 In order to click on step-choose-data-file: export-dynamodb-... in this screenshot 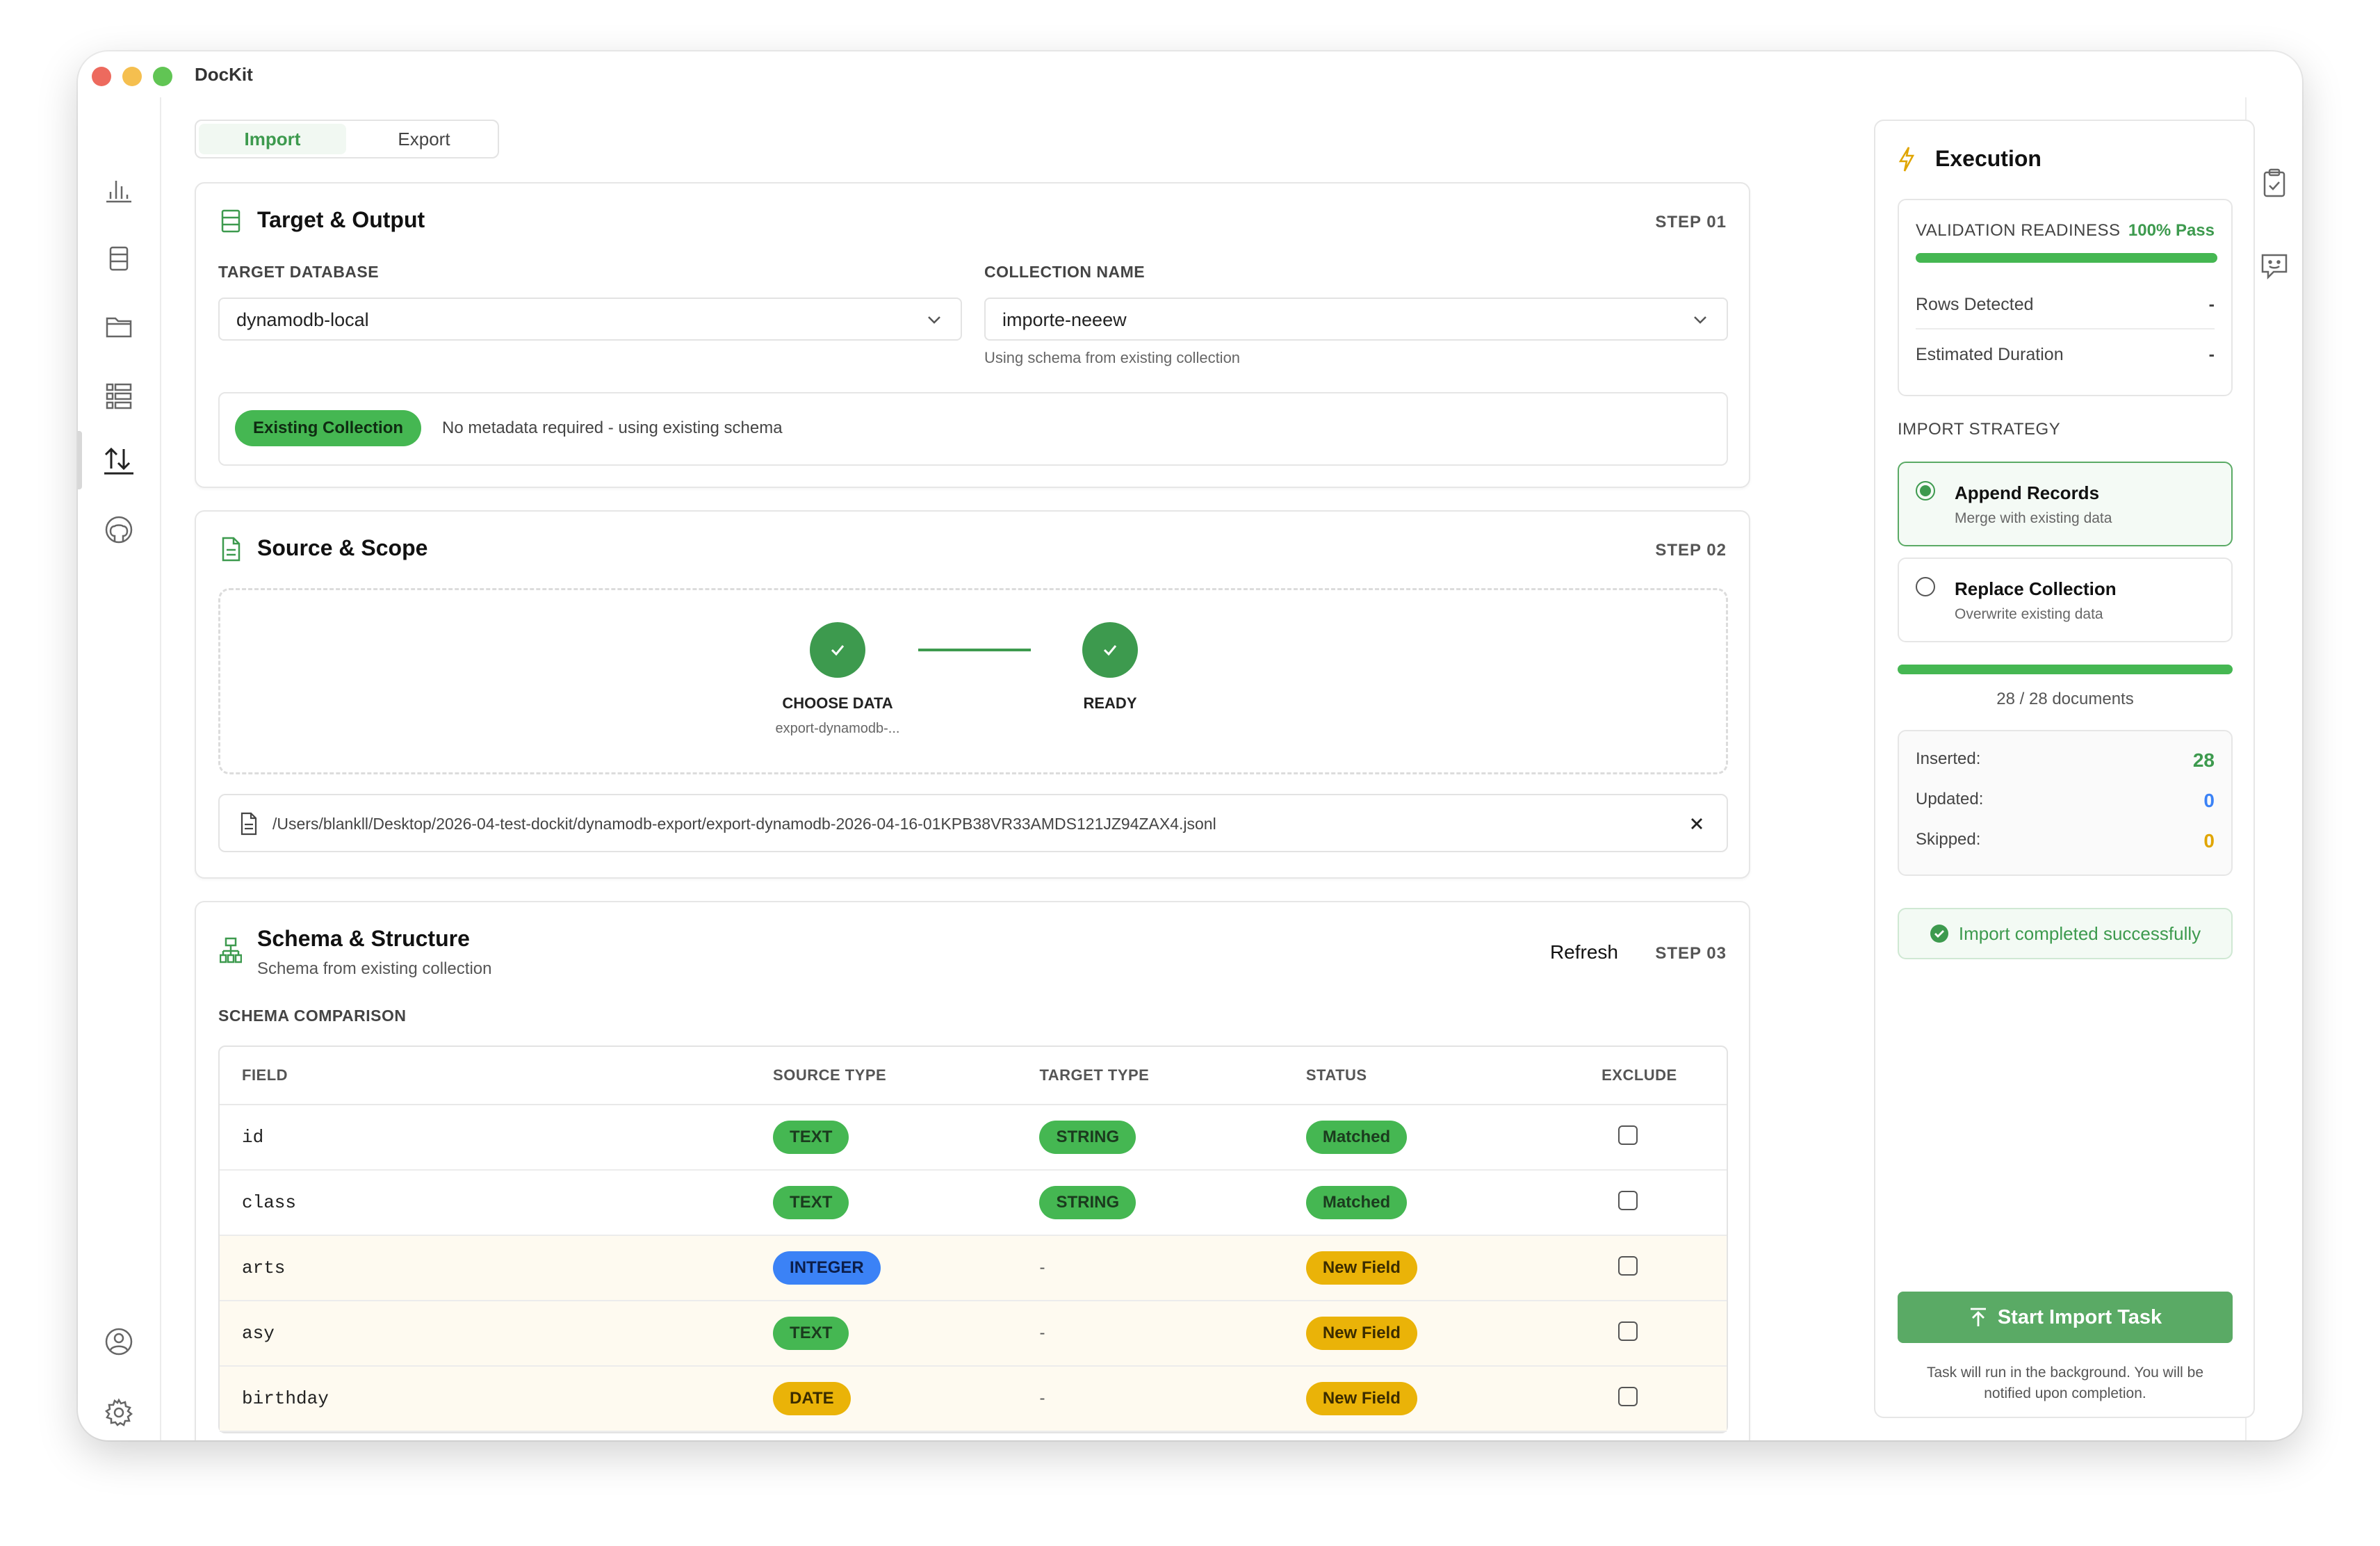, I will do `click(837, 728)`.